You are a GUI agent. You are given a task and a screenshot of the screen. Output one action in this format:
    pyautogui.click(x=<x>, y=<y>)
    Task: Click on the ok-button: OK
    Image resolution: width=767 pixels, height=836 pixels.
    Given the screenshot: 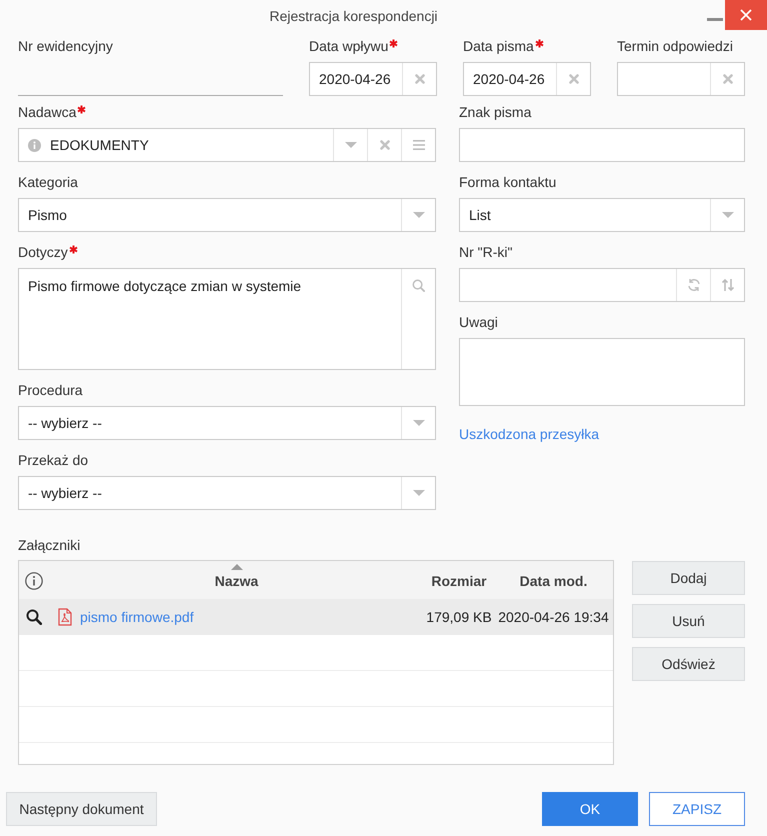 What is the action you would take?
    pyautogui.click(x=590, y=809)
    